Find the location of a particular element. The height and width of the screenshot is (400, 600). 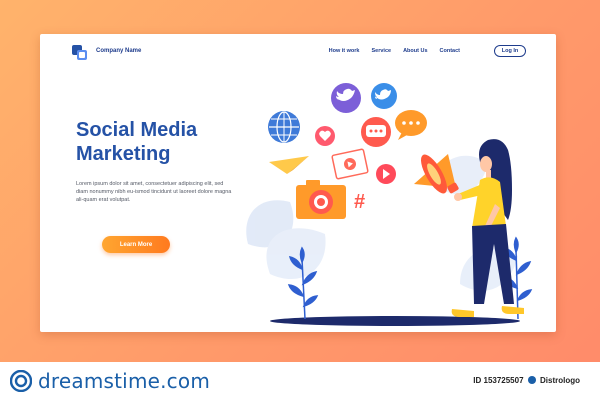

watermark-id-text: ID 153725507 is located at coordinates (498, 380).